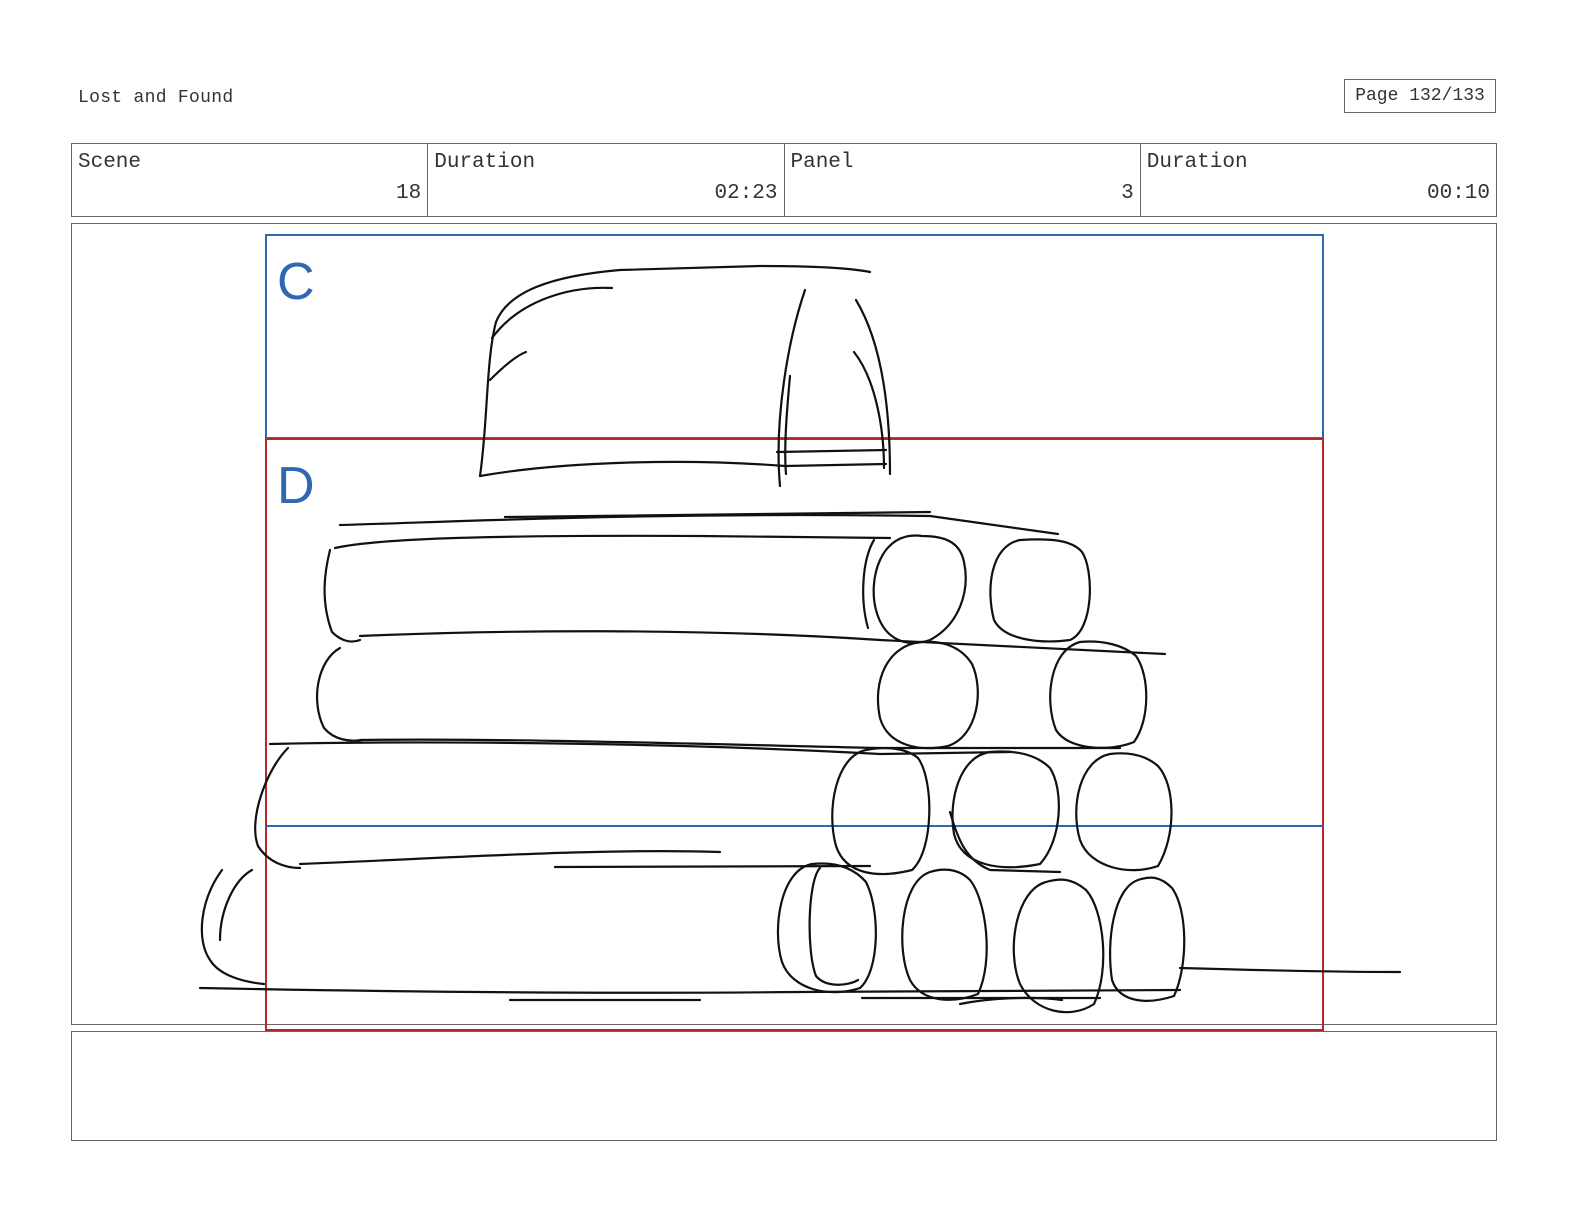 Image resolution: width=1584 pixels, height=1224 pixels. What do you see at coordinates (296, 282) in the screenshot?
I see `zone-c-label: C` at bounding box center [296, 282].